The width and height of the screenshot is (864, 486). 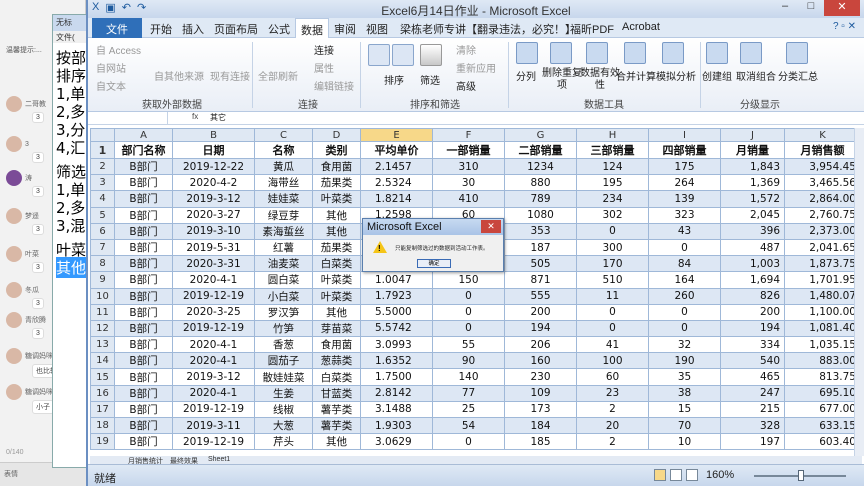 What do you see at coordinates (822, 247) in the screenshot?
I see `cell: 2,041.65` at bounding box center [822, 247].